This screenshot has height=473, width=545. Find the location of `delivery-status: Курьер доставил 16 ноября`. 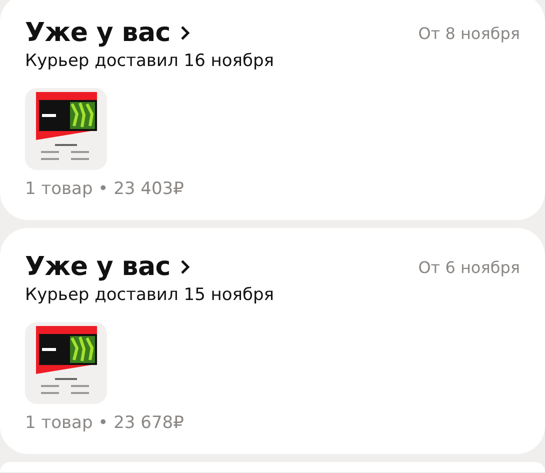

delivery-status: Курьер доставил 16 ноября is located at coordinates (150, 61).